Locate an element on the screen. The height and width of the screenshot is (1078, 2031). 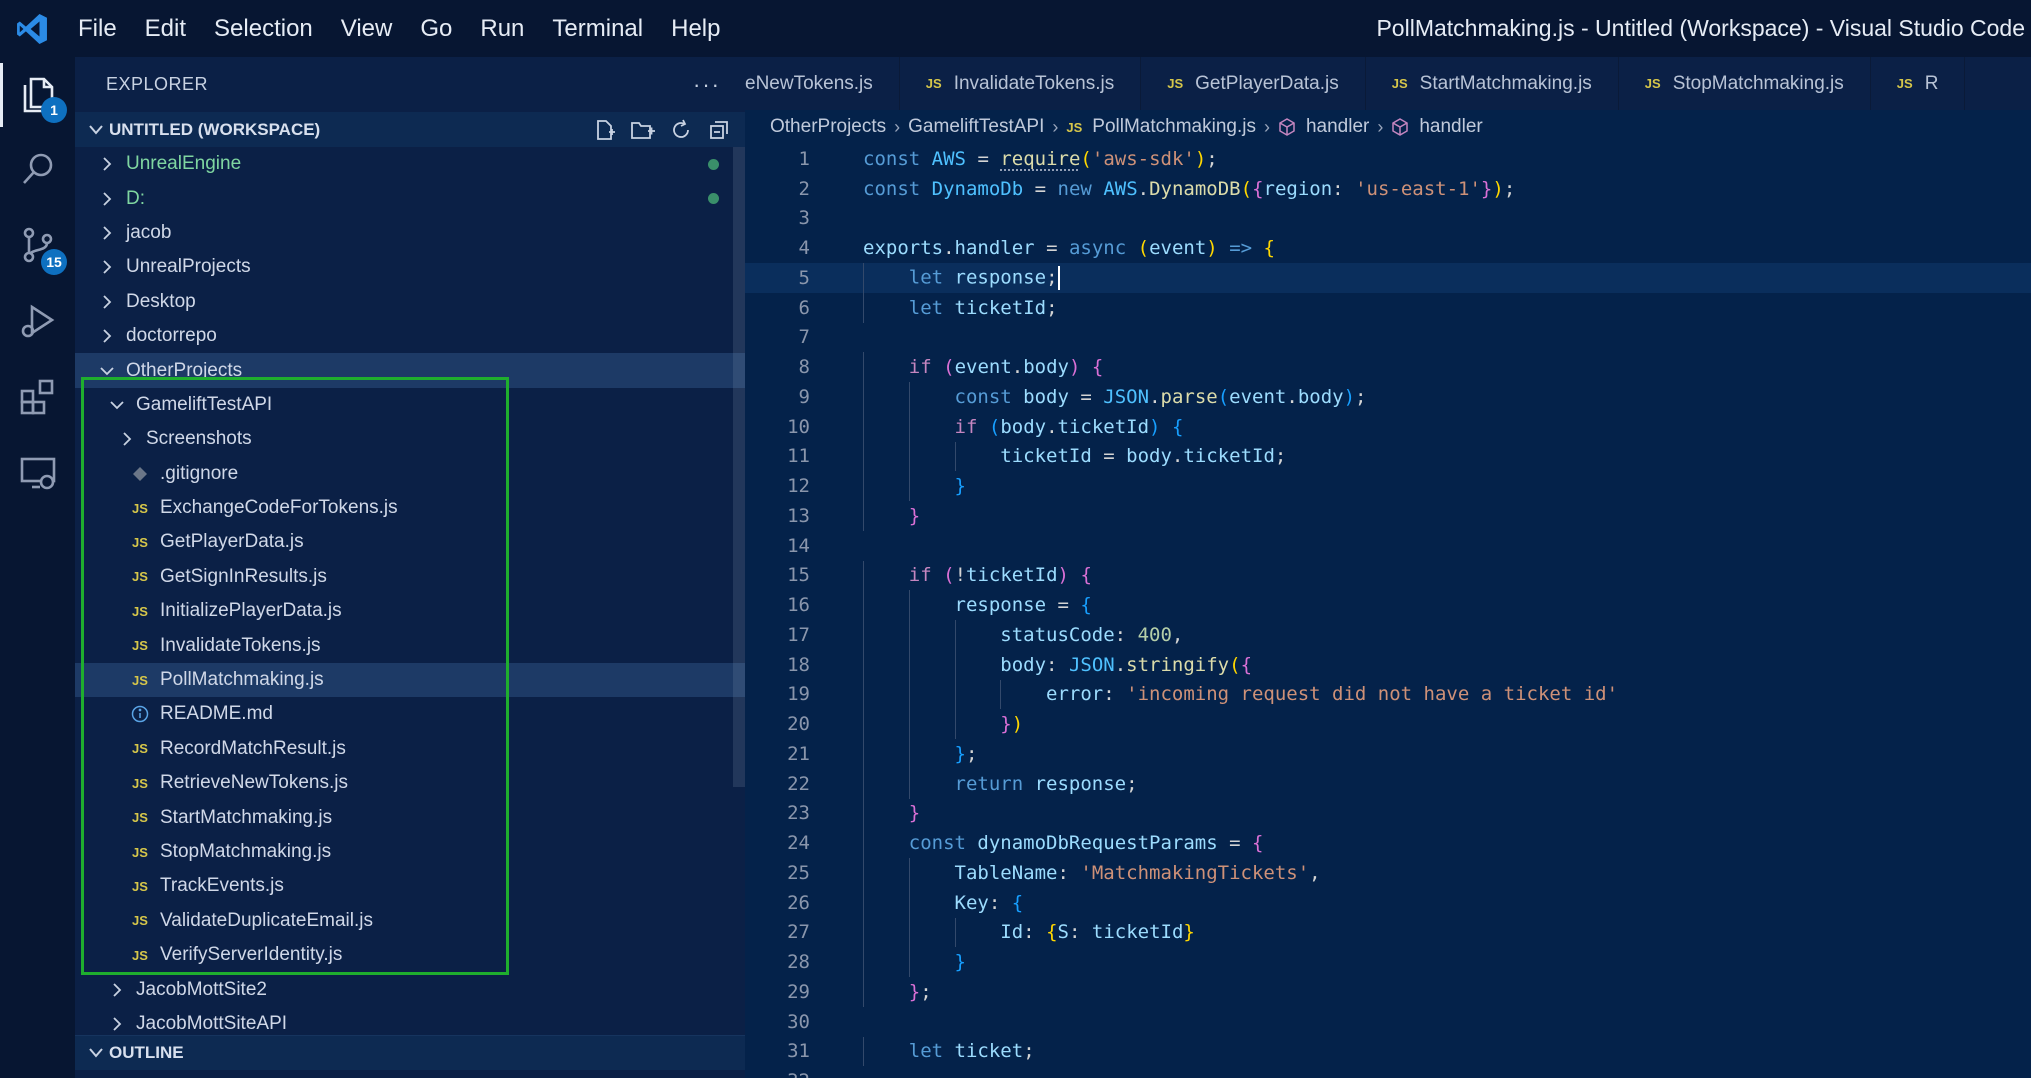
breadcrumb-file: PollMatchmaking.js is located at coordinates (1174, 127).